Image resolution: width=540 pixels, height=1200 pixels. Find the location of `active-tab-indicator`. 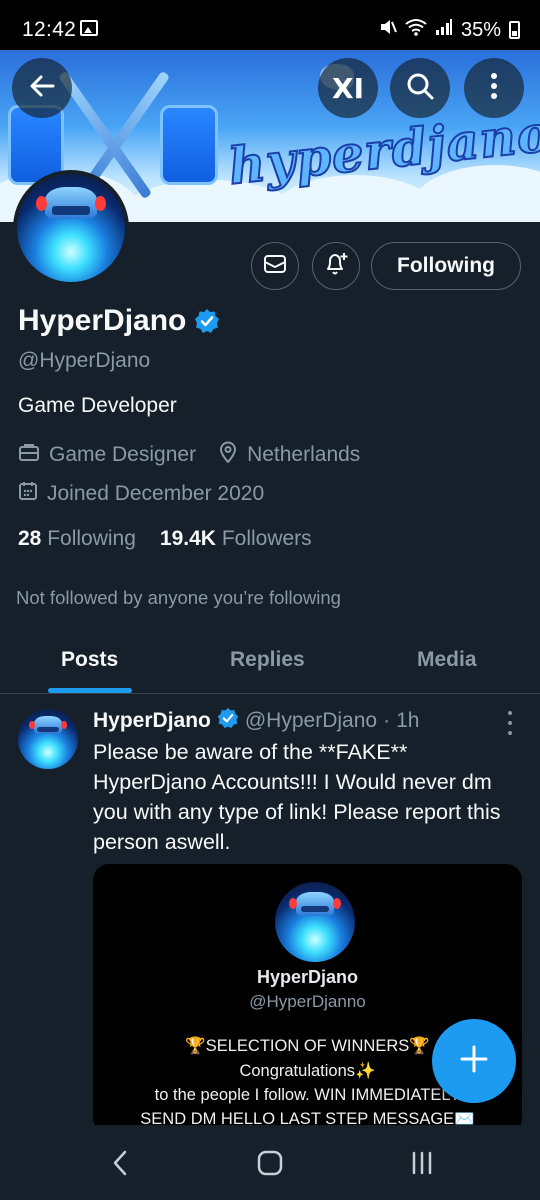

active-tab-indicator is located at coordinates (90, 690).